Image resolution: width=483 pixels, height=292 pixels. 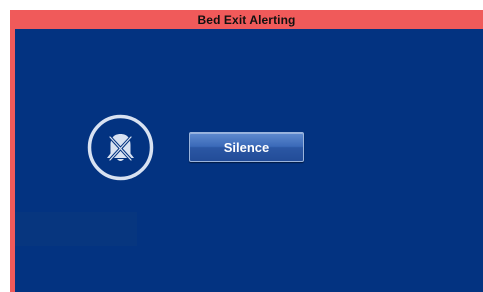 I want to click on page-title: Bed Exit Alerting, so click(x=246, y=19).